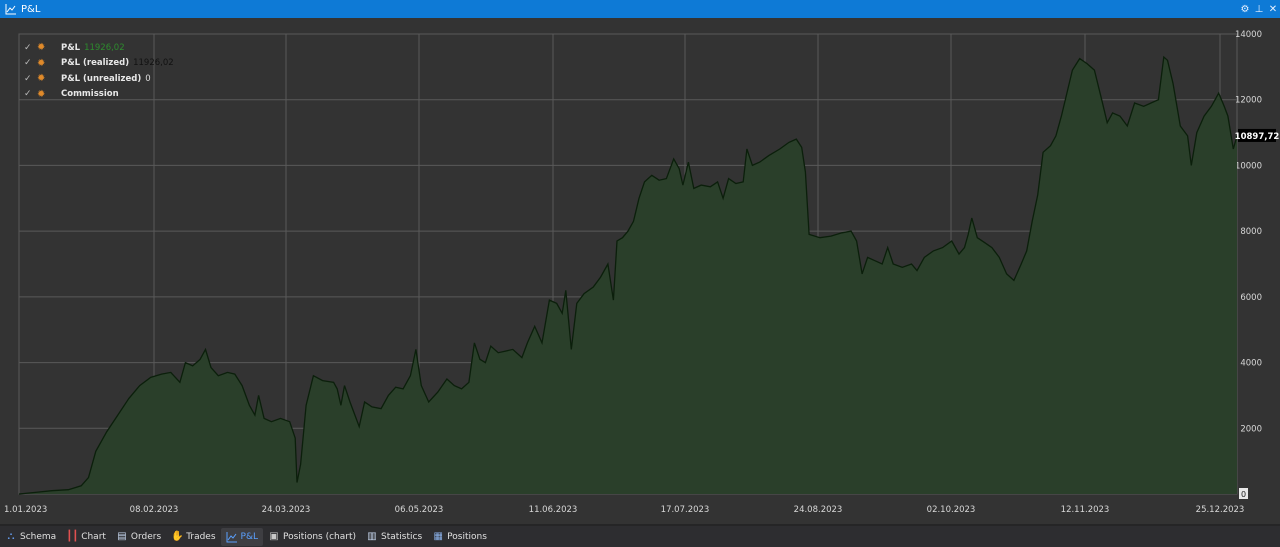 This screenshot has height=547, width=1280. I want to click on x-tick-label: 25.12.2023, so click(1220, 510).